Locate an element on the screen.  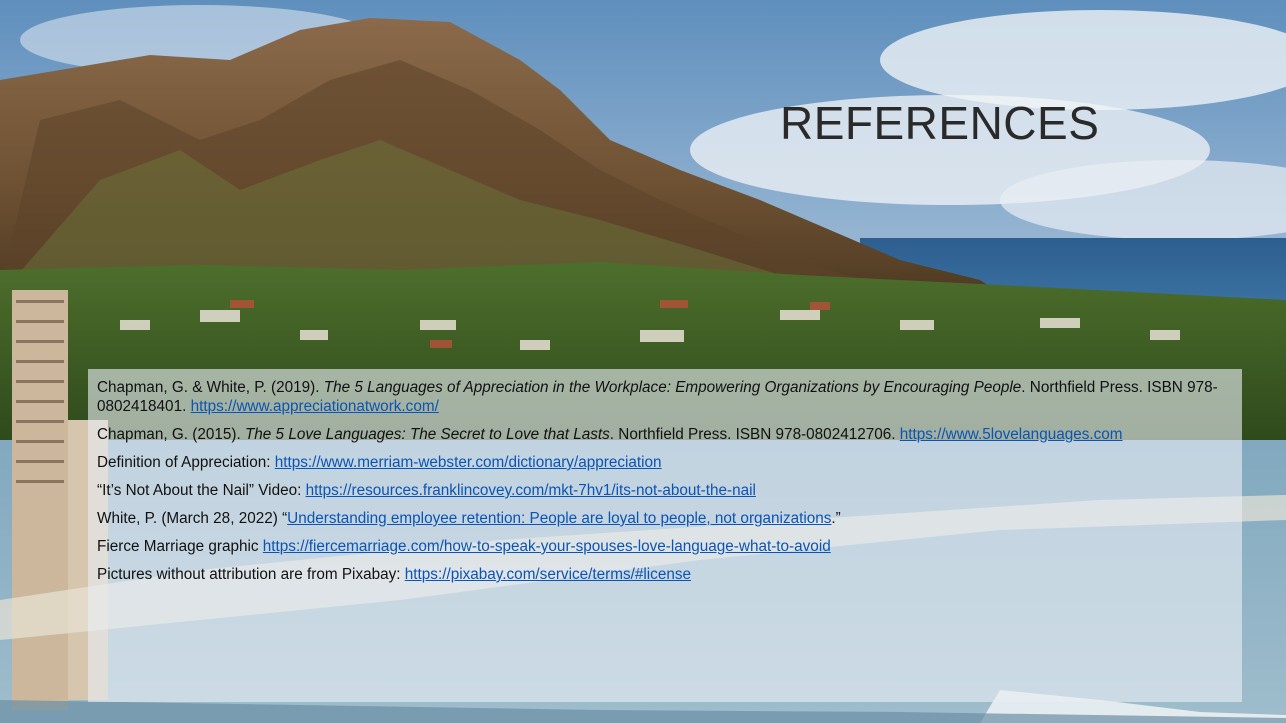
reference-link: https://www.appreciationatwork.com/ is located at coordinates (315, 406).